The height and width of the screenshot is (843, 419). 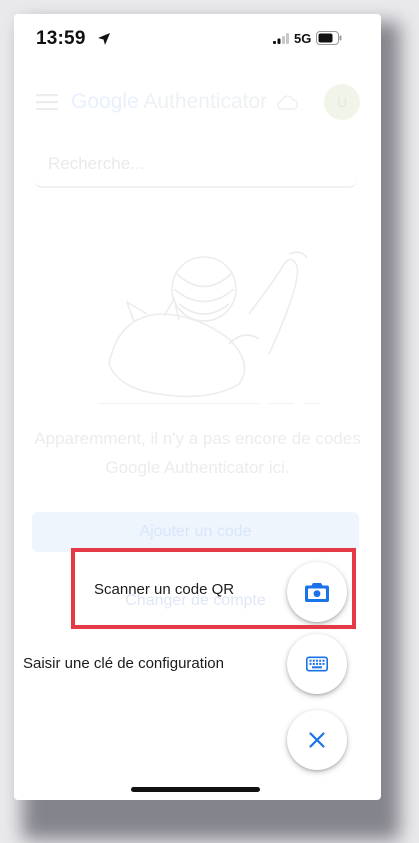 I want to click on close-icon, so click(x=317, y=740).